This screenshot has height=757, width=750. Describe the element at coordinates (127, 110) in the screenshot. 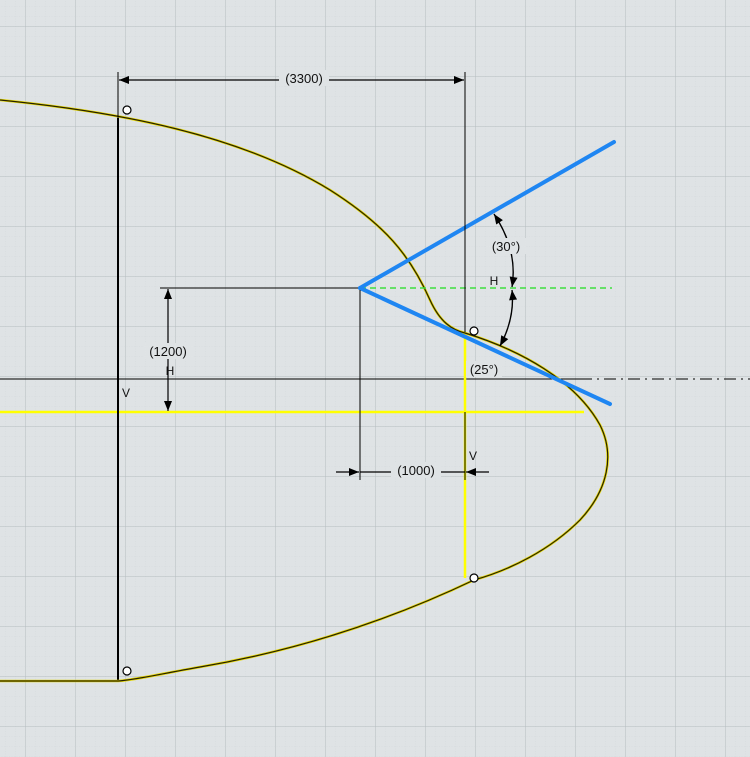

I see `point-marker-top-left` at that location.